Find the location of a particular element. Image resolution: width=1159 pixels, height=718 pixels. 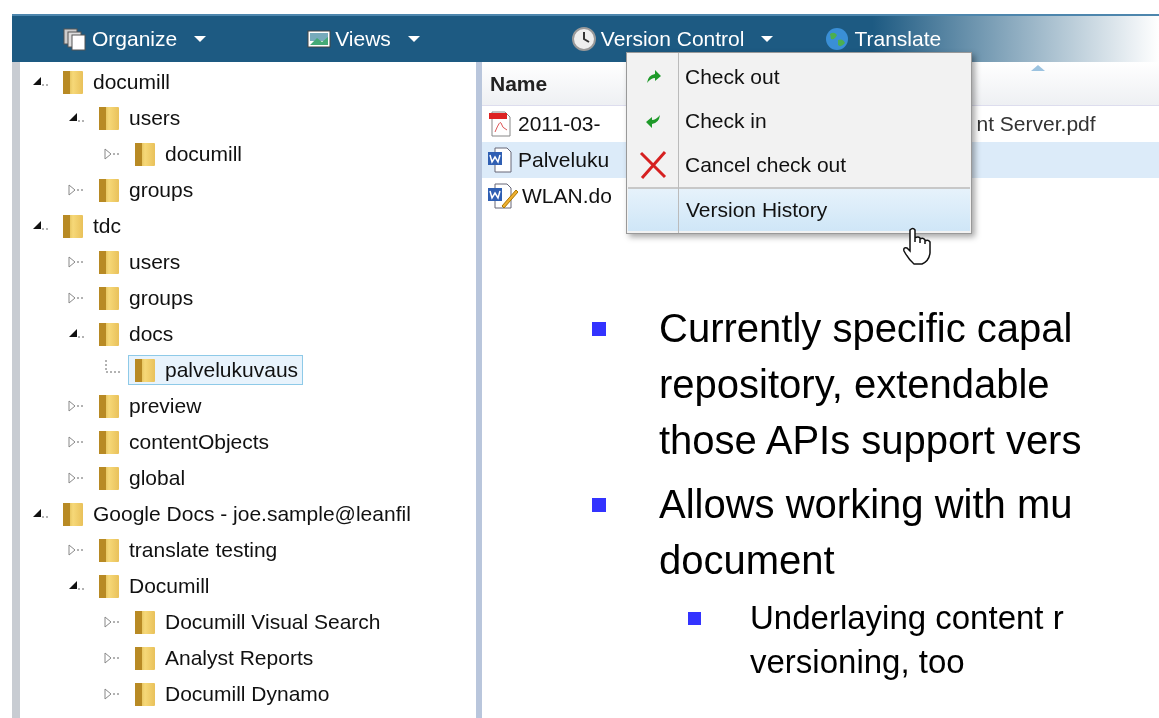

bullet-text: Underlaying content r versioning, too is located at coordinates (907, 640).